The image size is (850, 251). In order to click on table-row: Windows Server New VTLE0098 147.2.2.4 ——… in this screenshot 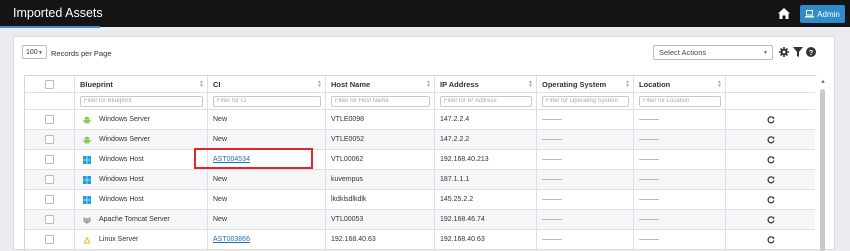, I will do `click(420, 120)`.